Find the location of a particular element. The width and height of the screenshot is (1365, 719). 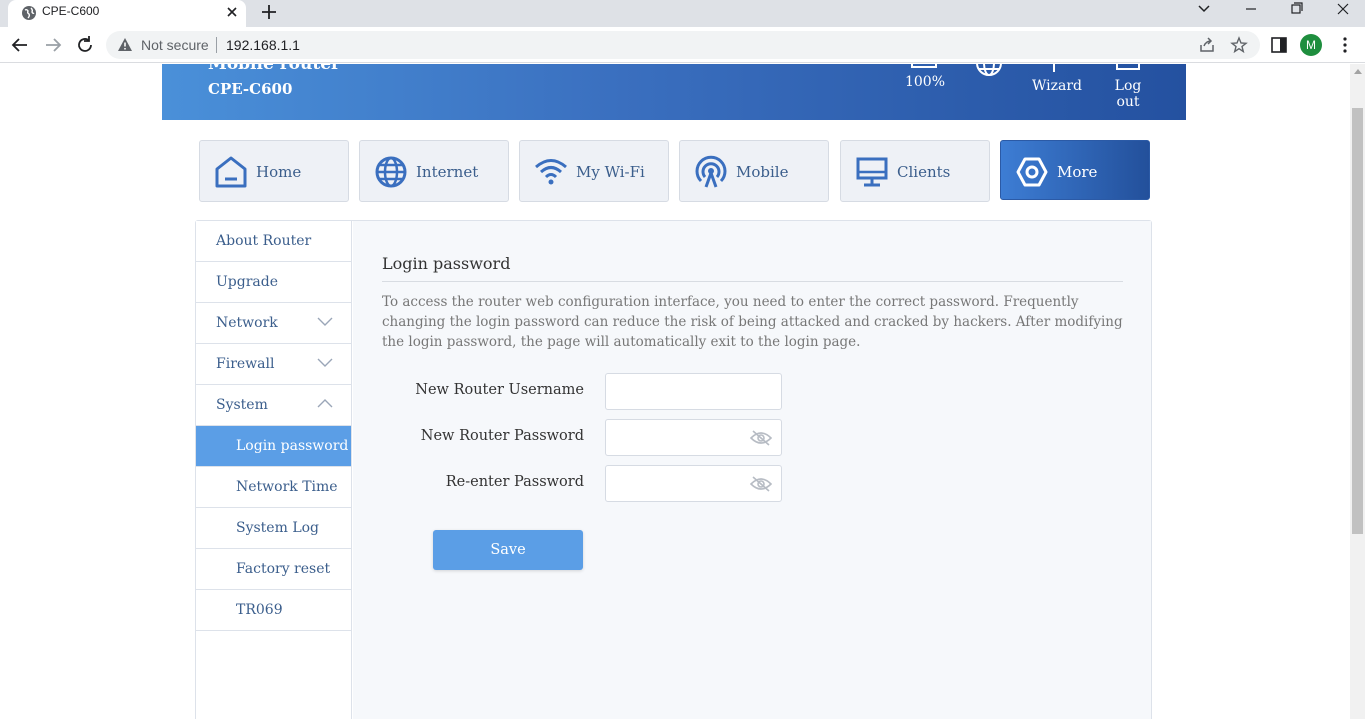

sidebar-item-factory-reset: Factory reset is located at coordinates (273, 569).